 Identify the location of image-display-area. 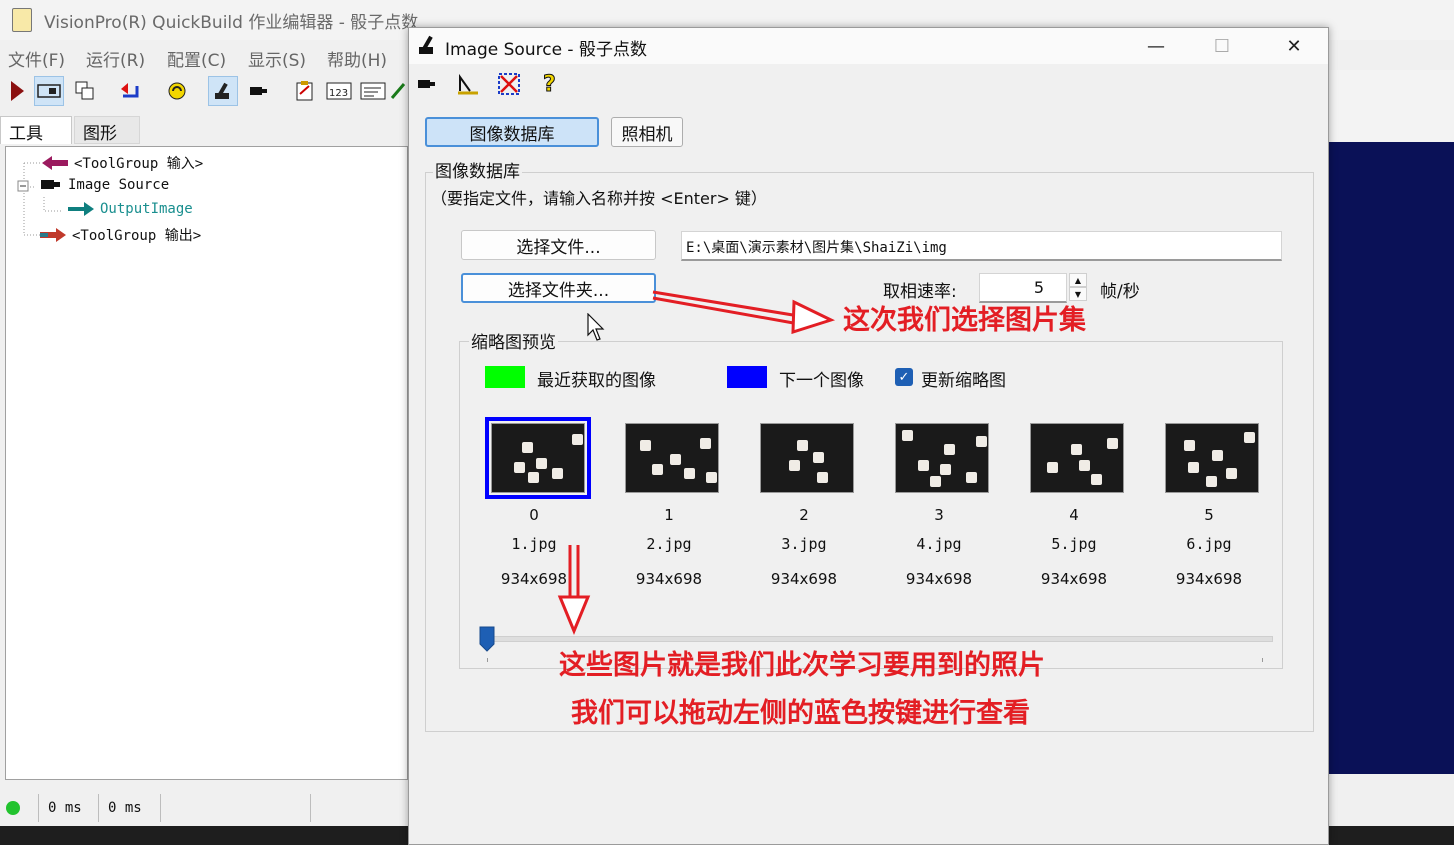
(1391, 458).